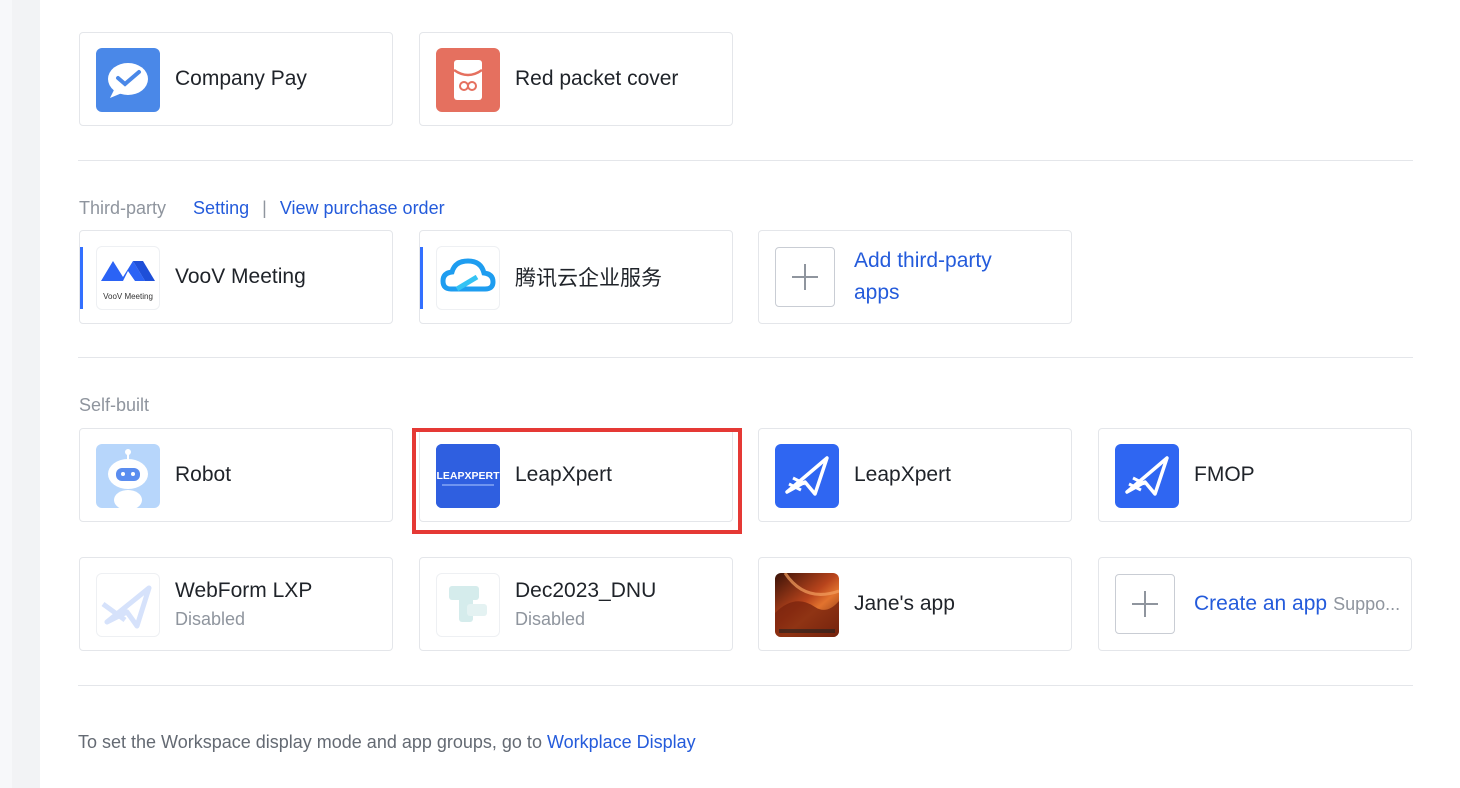 This screenshot has height=788, width=1460. I want to click on view-purchase-order-link: View purchase order, so click(362, 208).